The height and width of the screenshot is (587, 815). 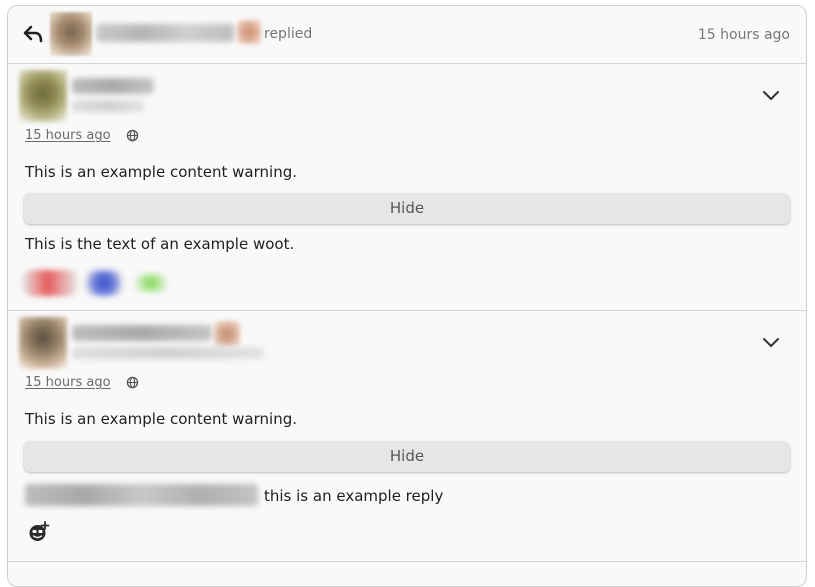 I want to click on post-body-text: This is the text of an example woot., so click(x=160, y=244).